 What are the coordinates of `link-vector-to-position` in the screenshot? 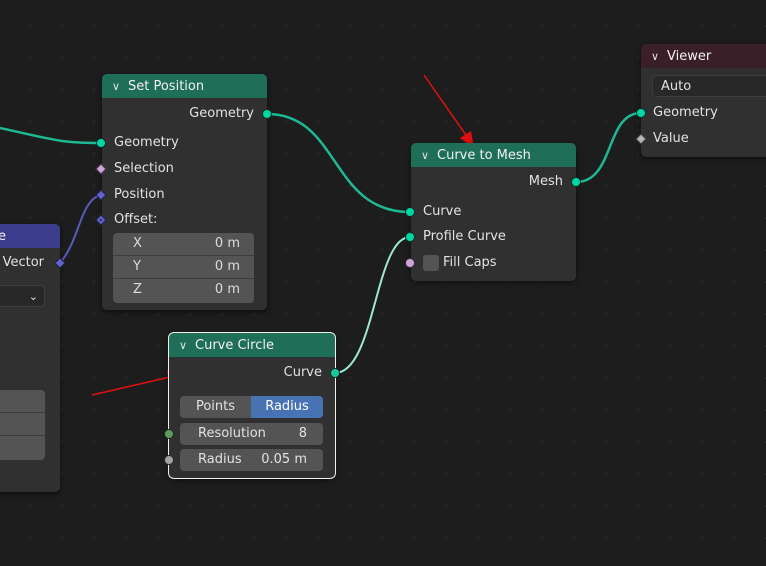 It's located at (80, 229).